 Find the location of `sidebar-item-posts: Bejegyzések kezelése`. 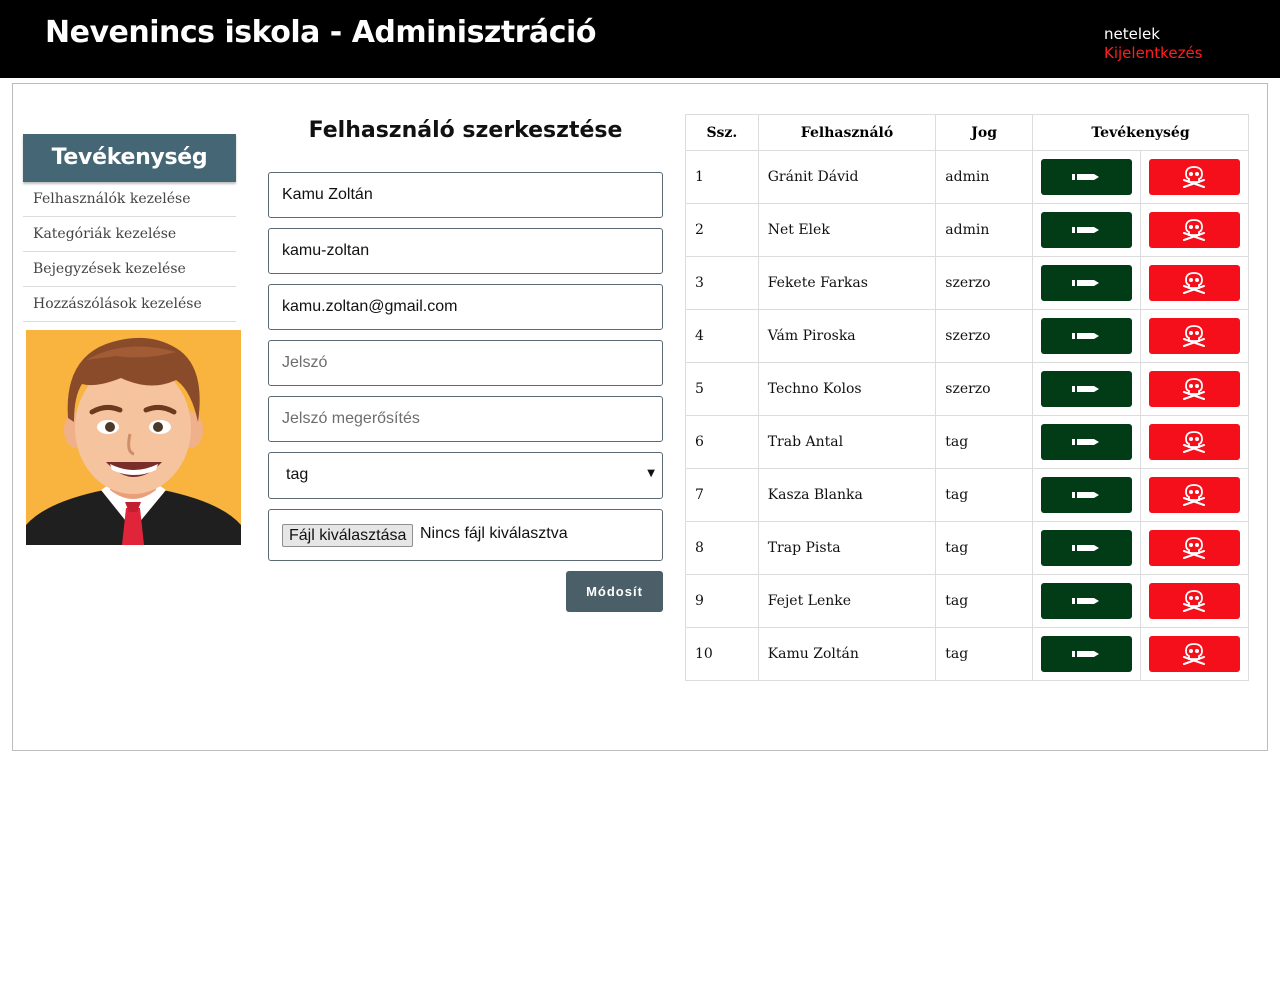

sidebar-item-posts: Bejegyzések kezelése is located at coordinates (129, 269).